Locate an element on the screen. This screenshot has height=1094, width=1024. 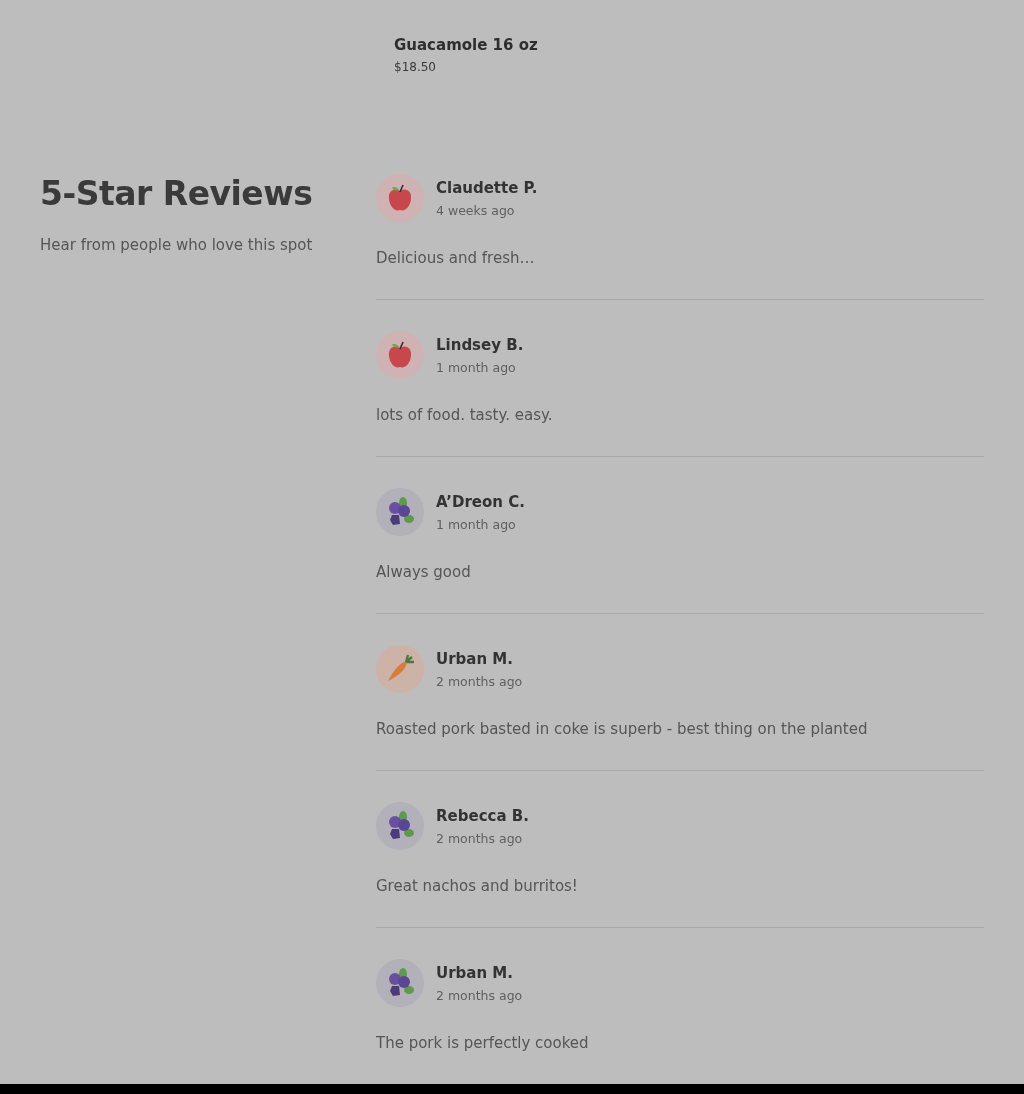
reviewer-name: Lindsey B. is located at coordinates (480, 344).